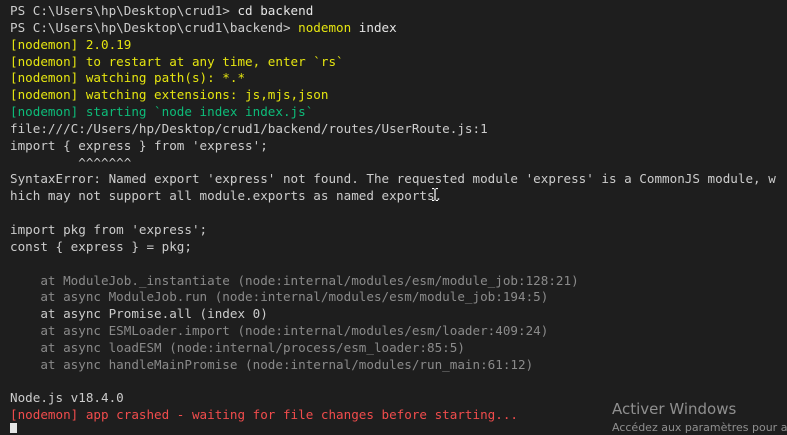 The height and width of the screenshot is (435, 787). What do you see at coordinates (101, 246) in the screenshot?
I see `terminal-text-segment: const { express } = pkg;` at bounding box center [101, 246].